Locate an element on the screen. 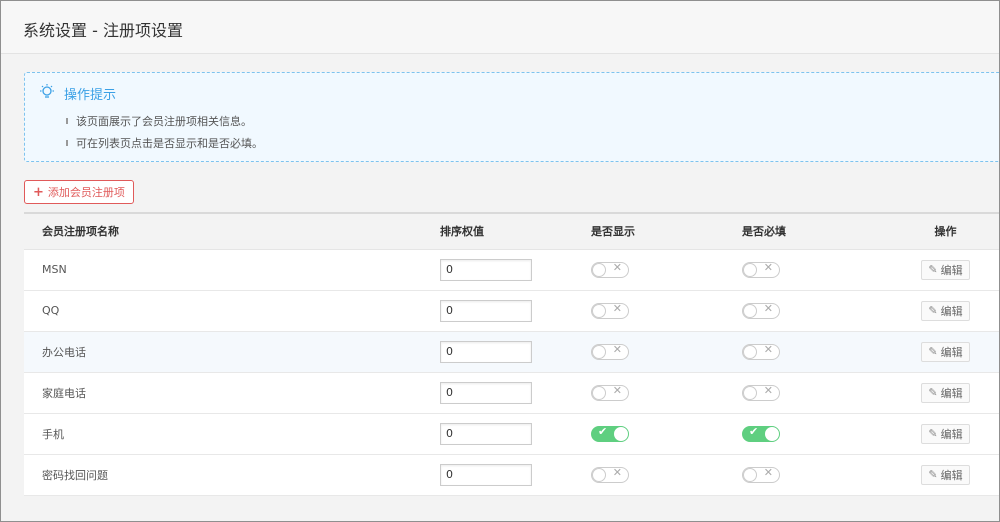 This screenshot has width=1000, height=522. header-show: 是否显示 is located at coordinates (665, 231).